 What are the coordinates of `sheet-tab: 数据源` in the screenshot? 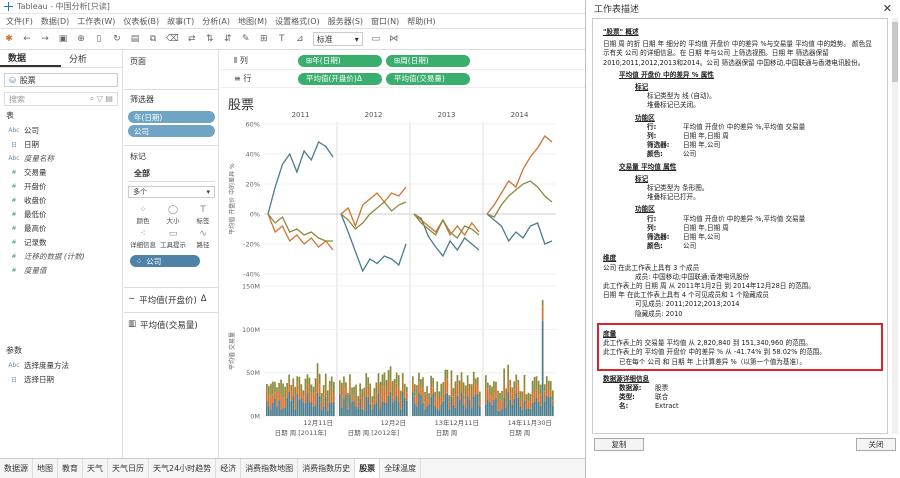 It's located at (16, 468).